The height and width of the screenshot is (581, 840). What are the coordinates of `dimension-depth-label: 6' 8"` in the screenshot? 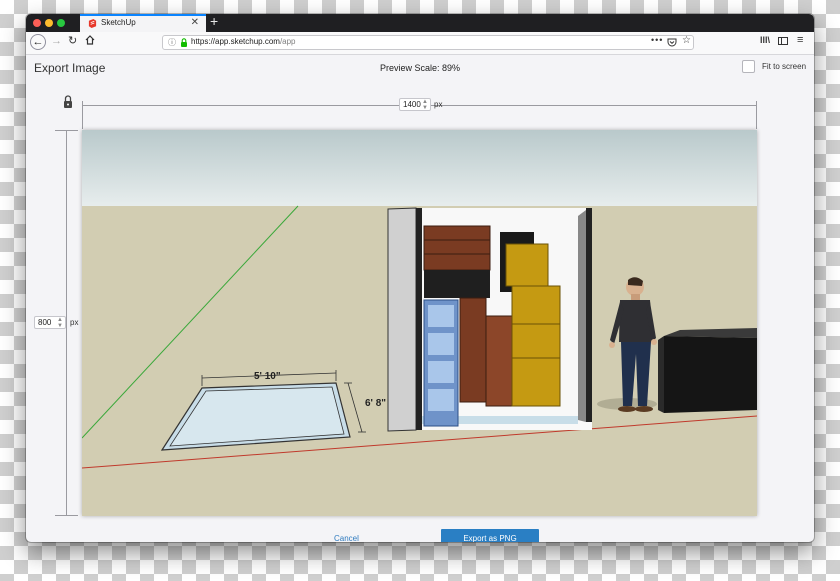 It's located at (375, 403).